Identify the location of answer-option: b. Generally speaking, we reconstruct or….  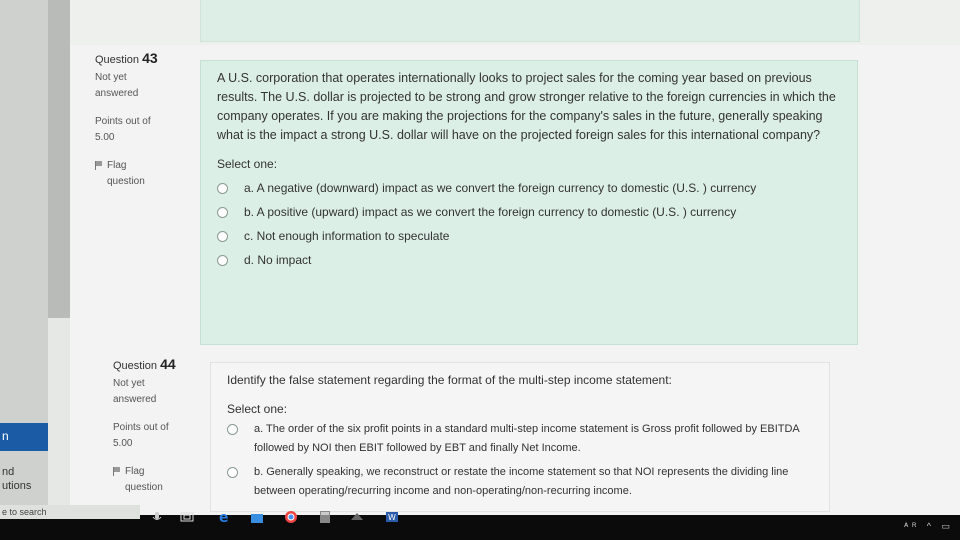
(521, 482).